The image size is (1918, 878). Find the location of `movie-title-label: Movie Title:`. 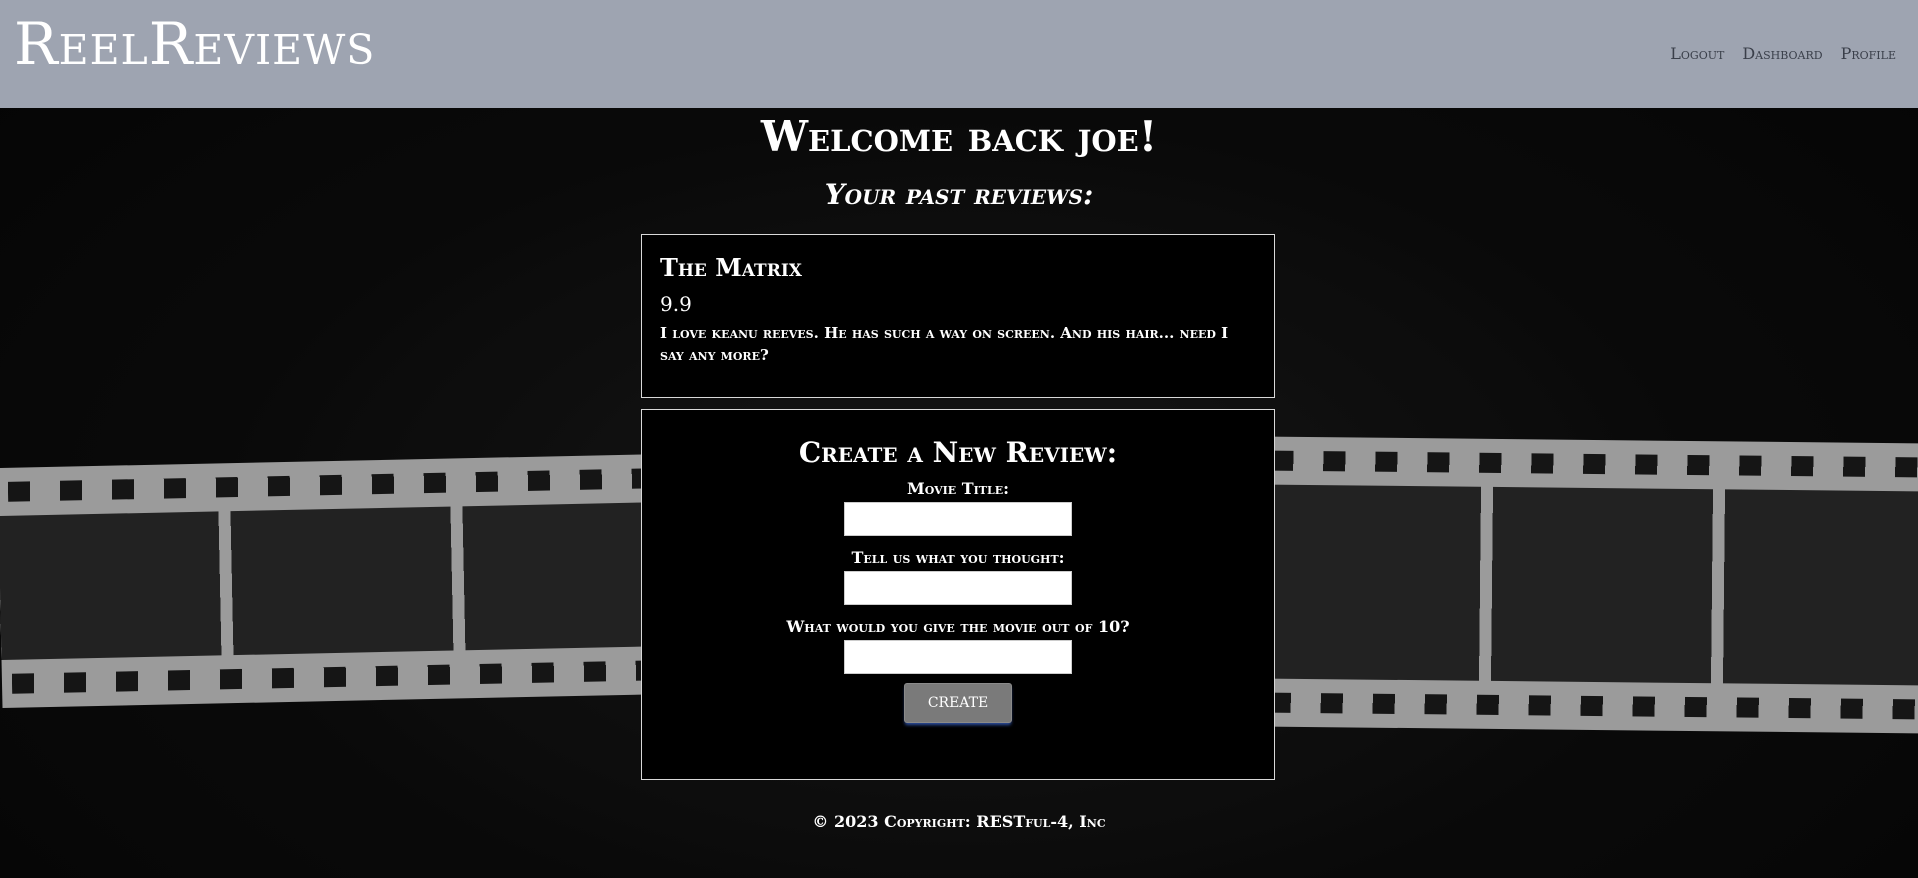

movie-title-label: Movie Title: is located at coordinates (958, 488).